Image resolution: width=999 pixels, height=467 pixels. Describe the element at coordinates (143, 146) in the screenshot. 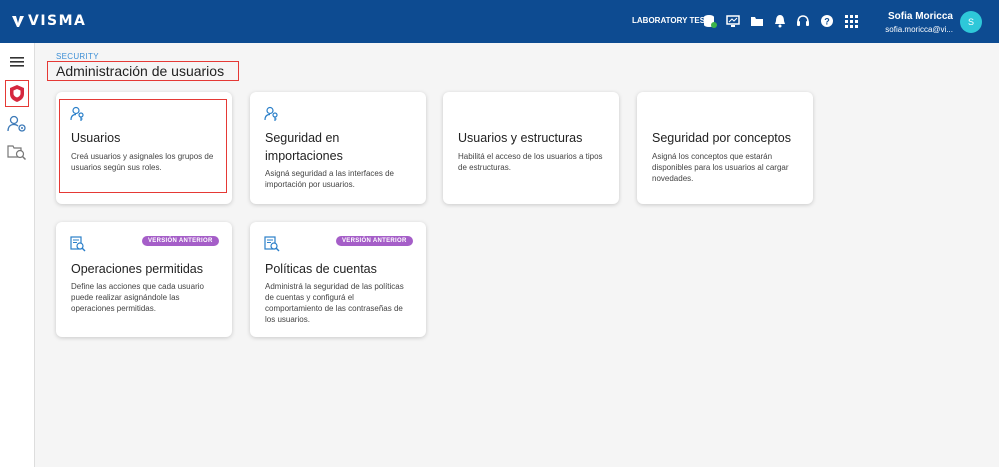

I see `usuarios-highlight` at that location.